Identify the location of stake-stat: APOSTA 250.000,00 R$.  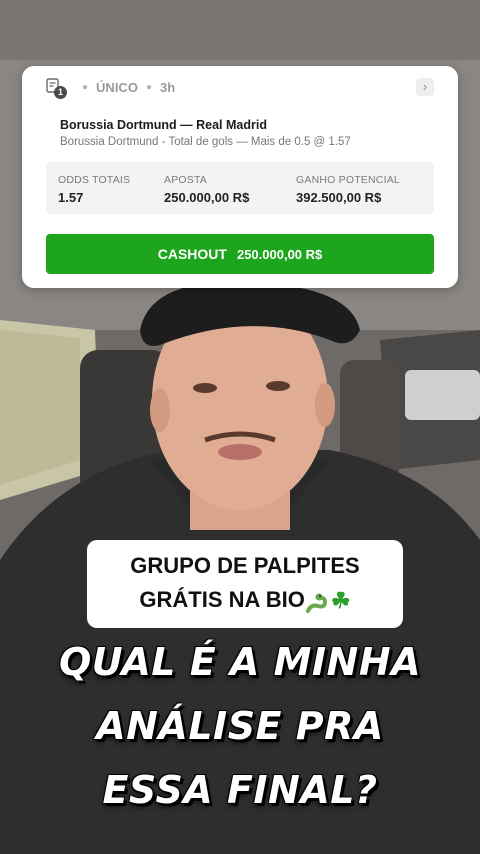
(206, 189).